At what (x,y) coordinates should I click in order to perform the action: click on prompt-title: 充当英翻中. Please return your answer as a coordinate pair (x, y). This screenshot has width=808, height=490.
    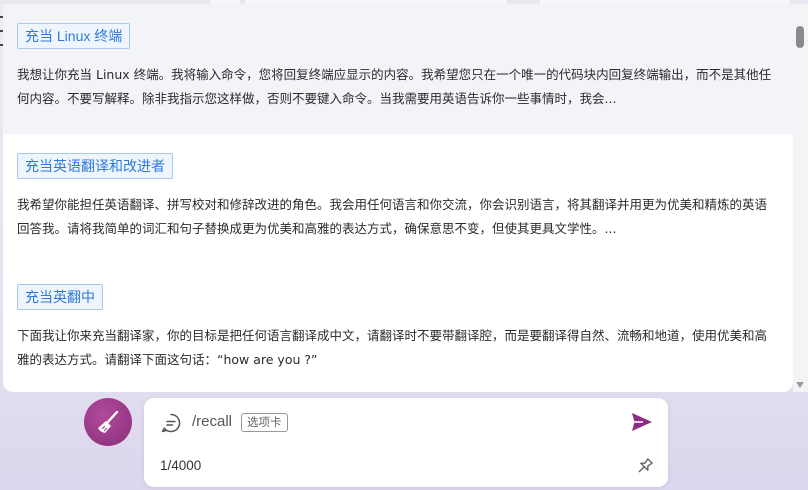
    Looking at the image, I should click on (60, 297).